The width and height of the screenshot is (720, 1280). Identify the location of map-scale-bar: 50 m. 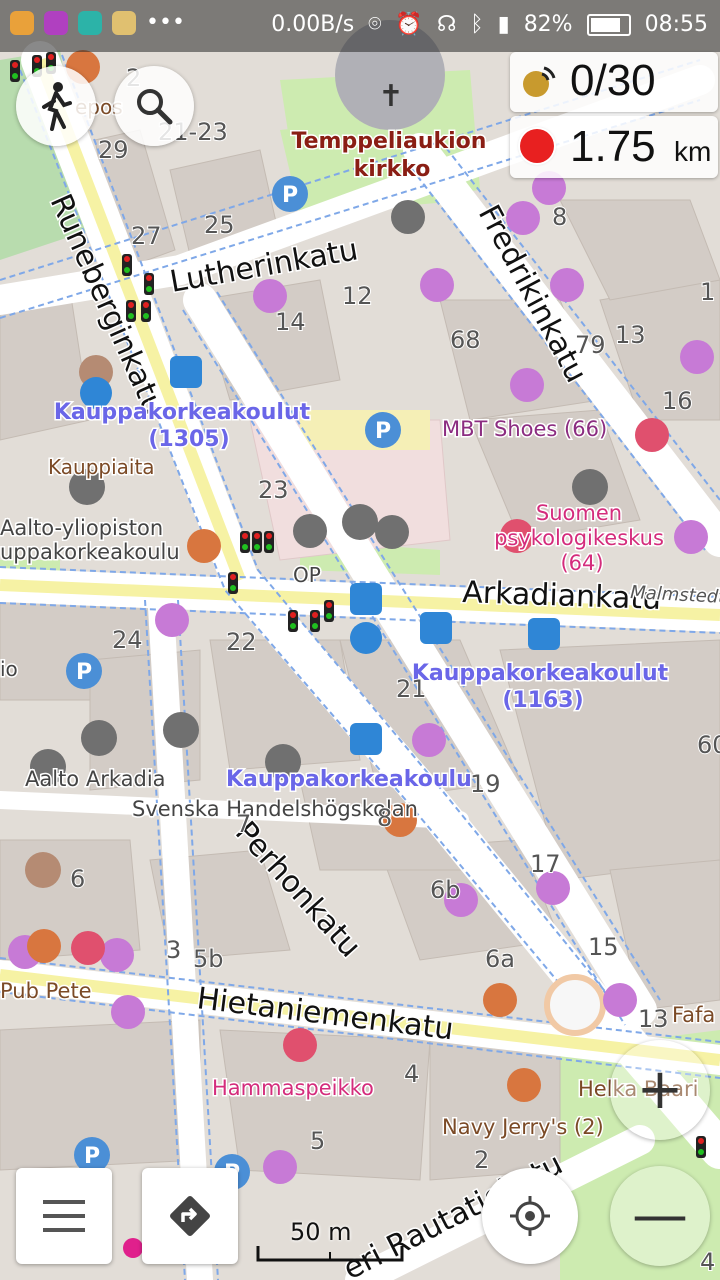
(331, 1240).